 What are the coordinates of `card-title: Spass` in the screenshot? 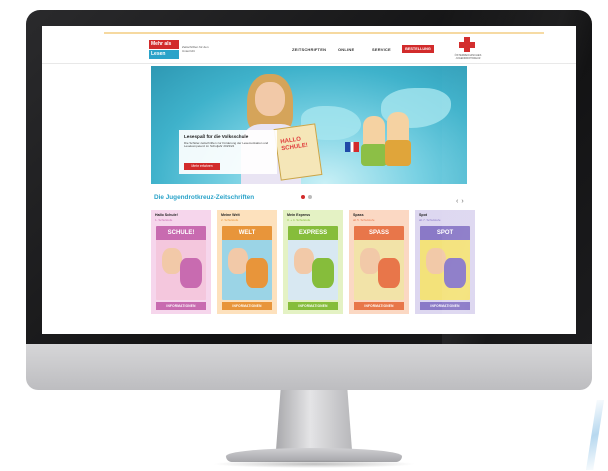 It's located at (358, 215).